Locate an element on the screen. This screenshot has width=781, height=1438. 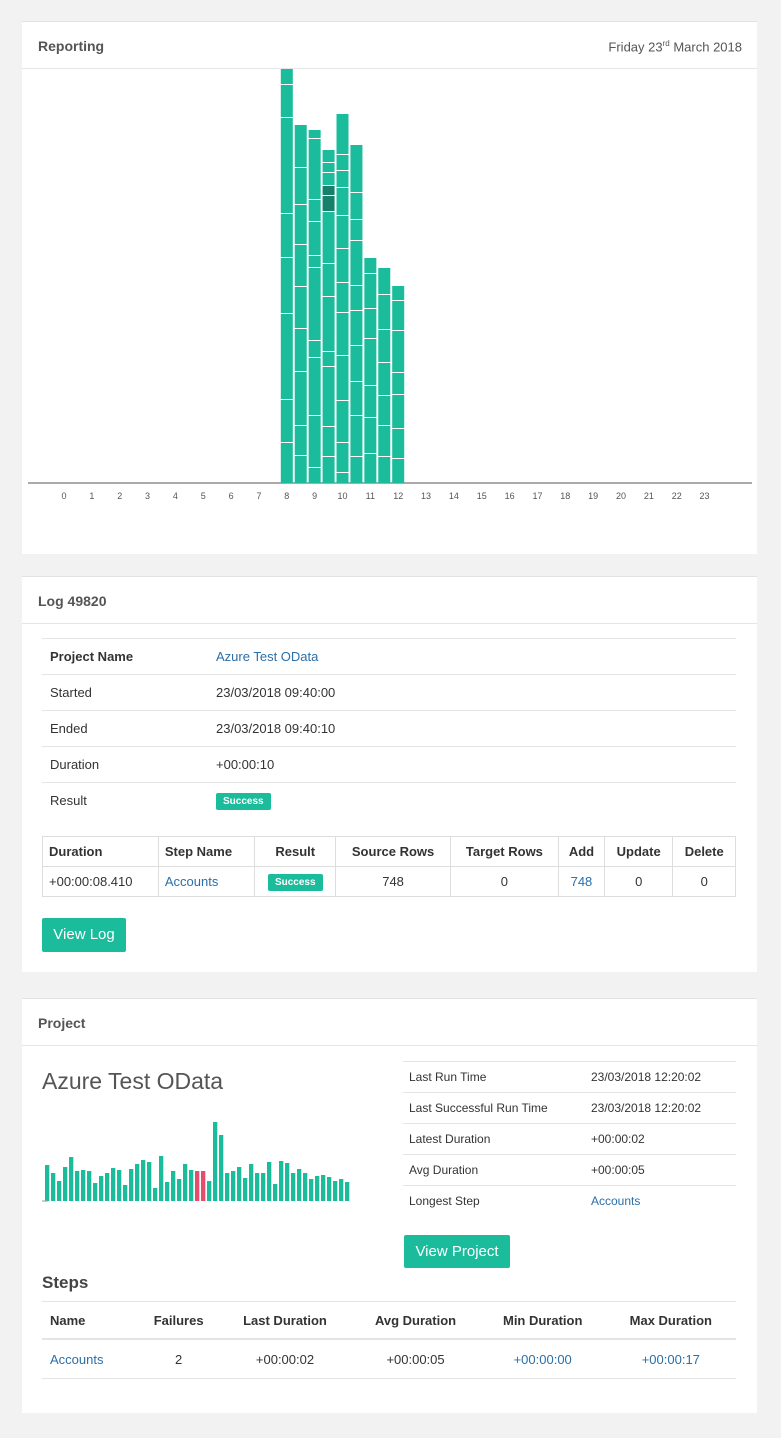
longest-step-link: Accounts is located at coordinates (615, 1201).